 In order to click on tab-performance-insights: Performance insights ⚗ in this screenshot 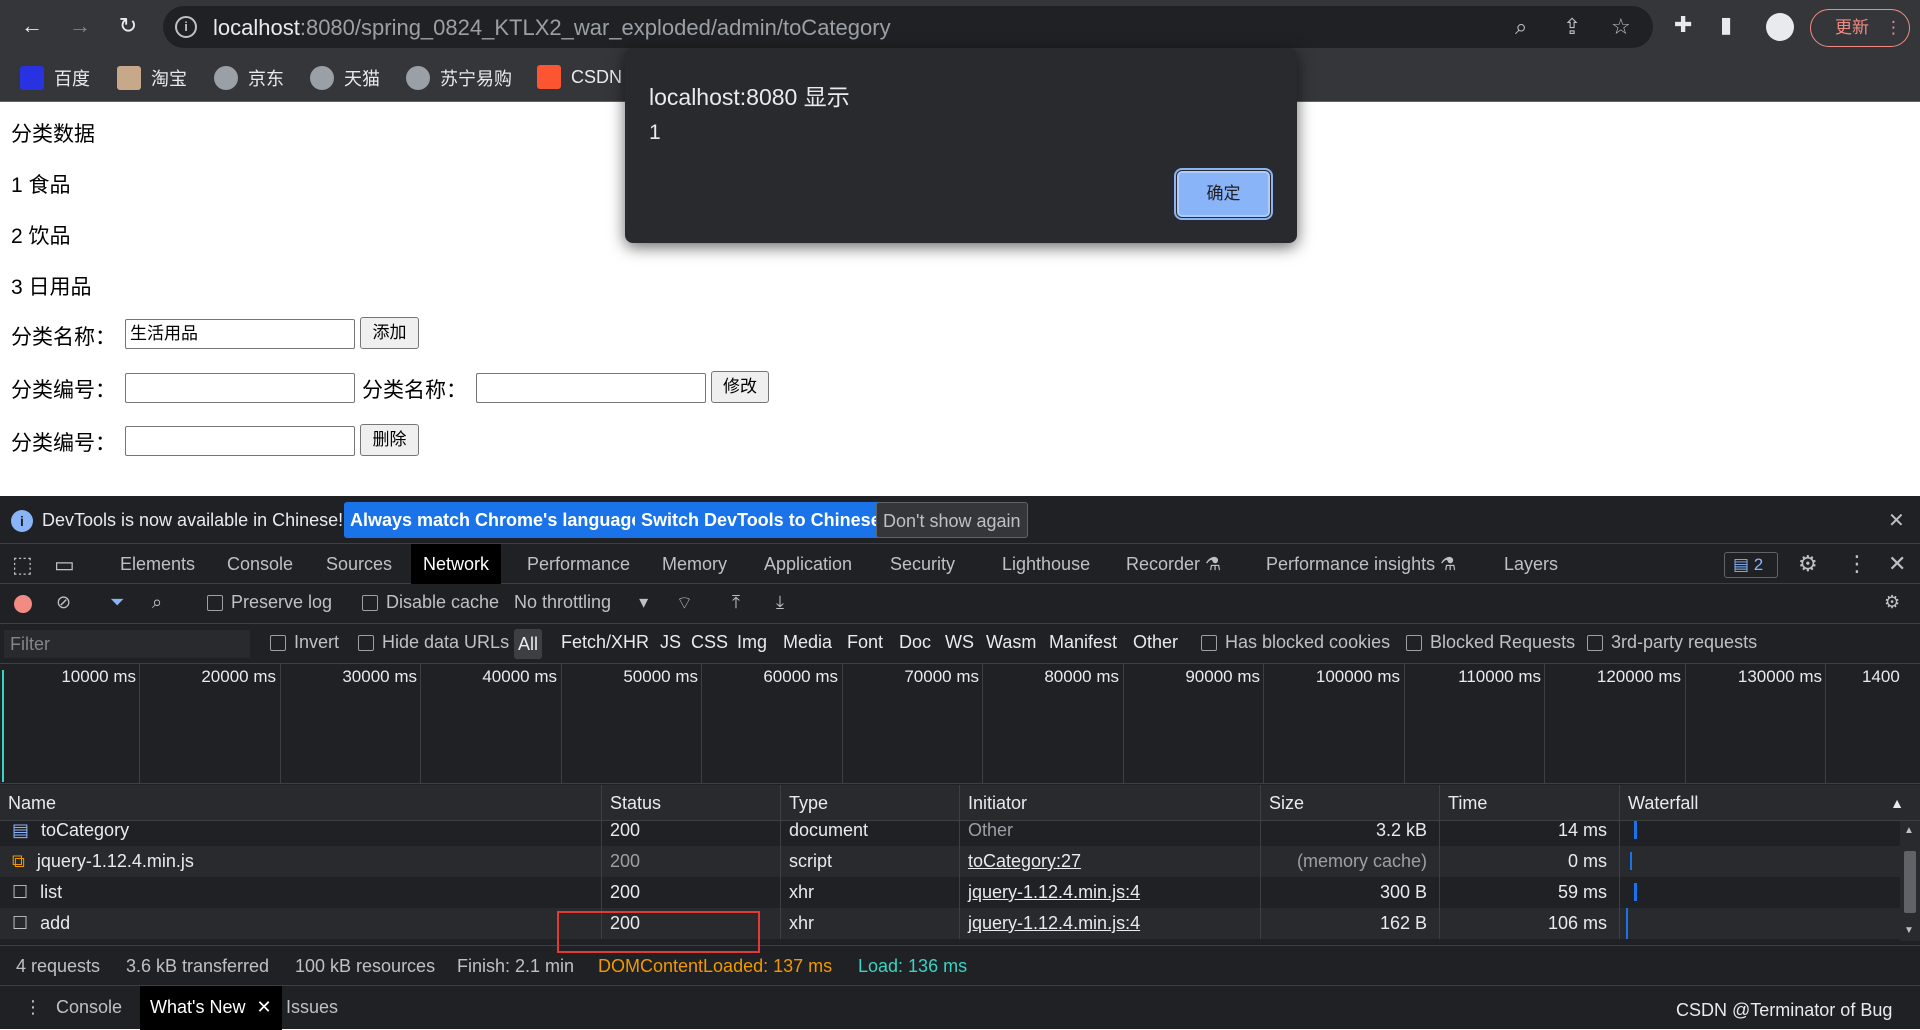, I will do `click(1361, 564)`.